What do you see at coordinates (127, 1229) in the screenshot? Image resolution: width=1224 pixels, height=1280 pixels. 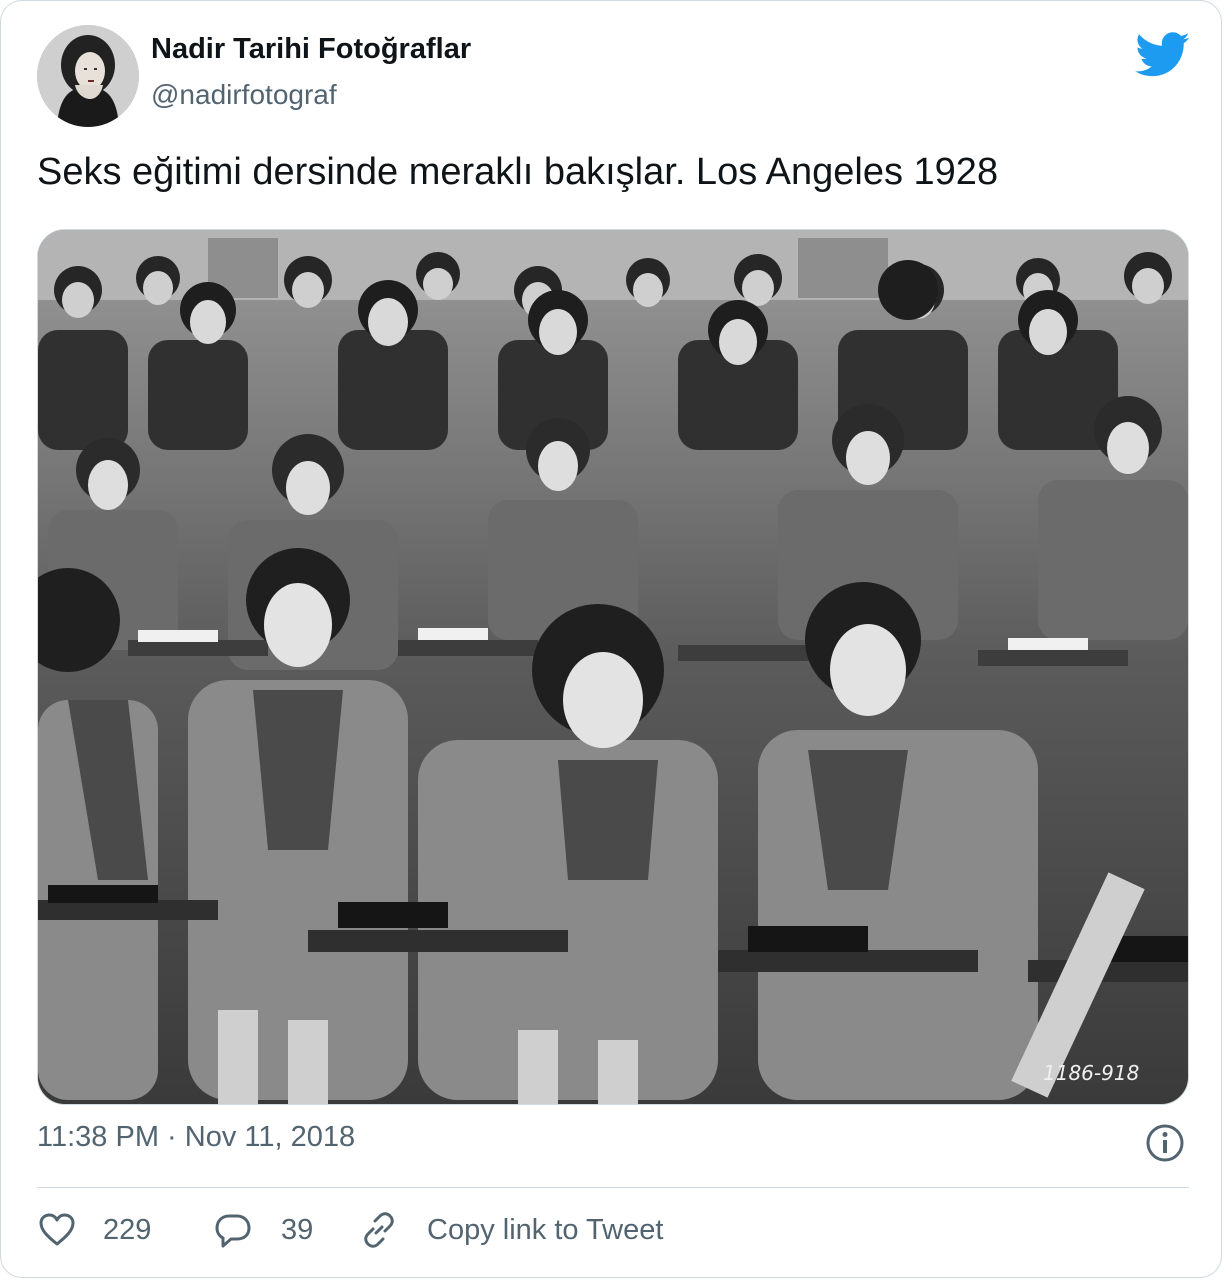 I see `like-count: 229` at bounding box center [127, 1229].